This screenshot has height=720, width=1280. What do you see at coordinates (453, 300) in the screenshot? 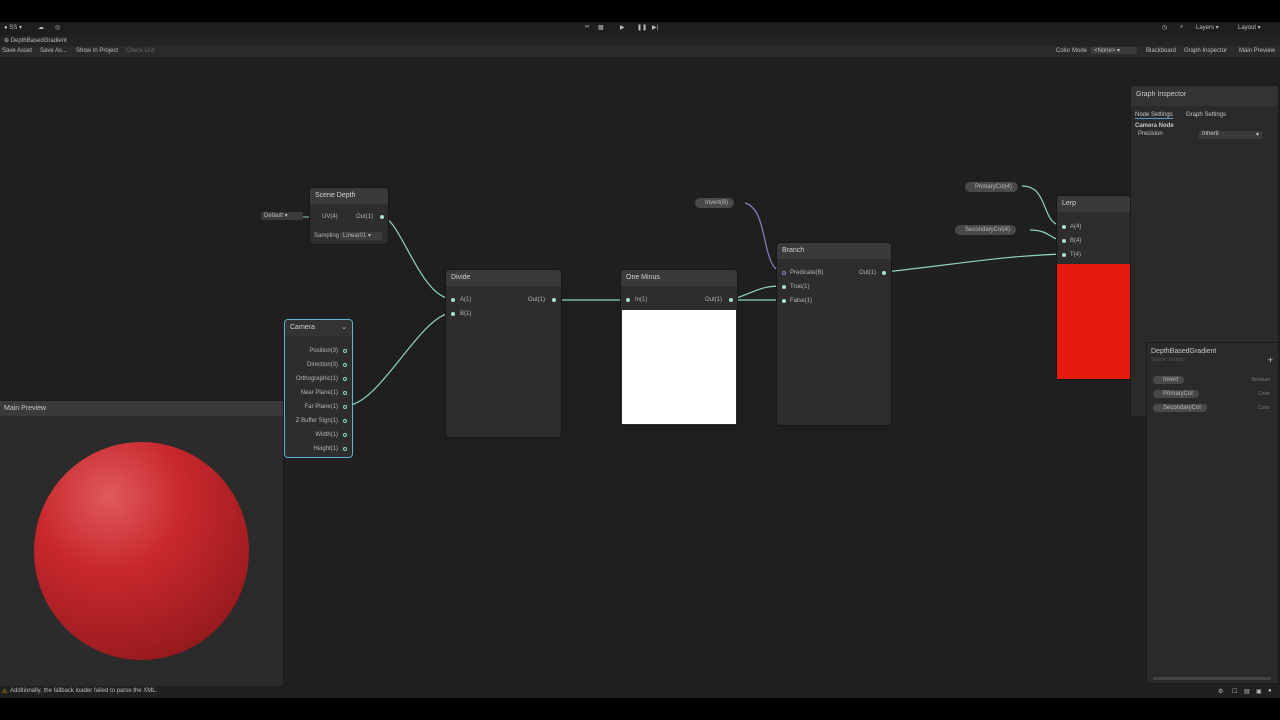
I see `divide-a-dot` at bounding box center [453, 300].